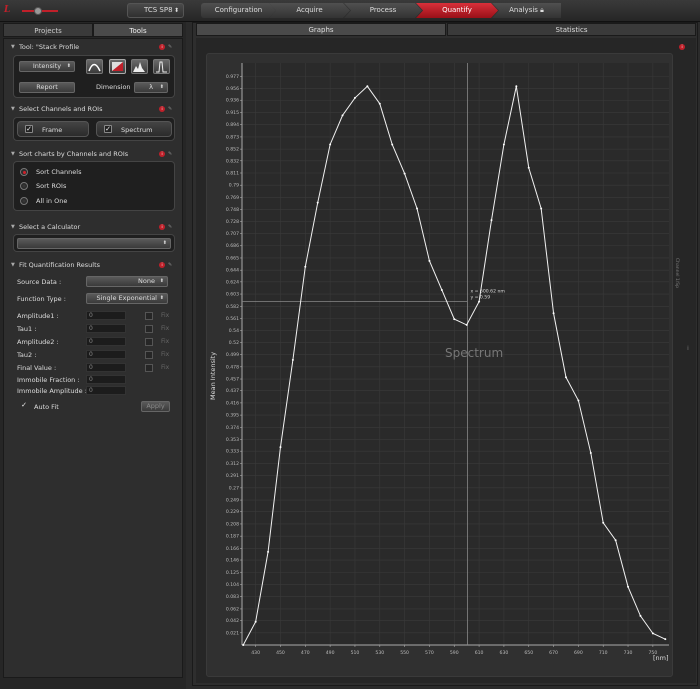 This screenshot has width=700, height=689. Describe the element at coordinates (106, 390) in the screenshot. I see `immobile-amplitude-input: 0` at that location.